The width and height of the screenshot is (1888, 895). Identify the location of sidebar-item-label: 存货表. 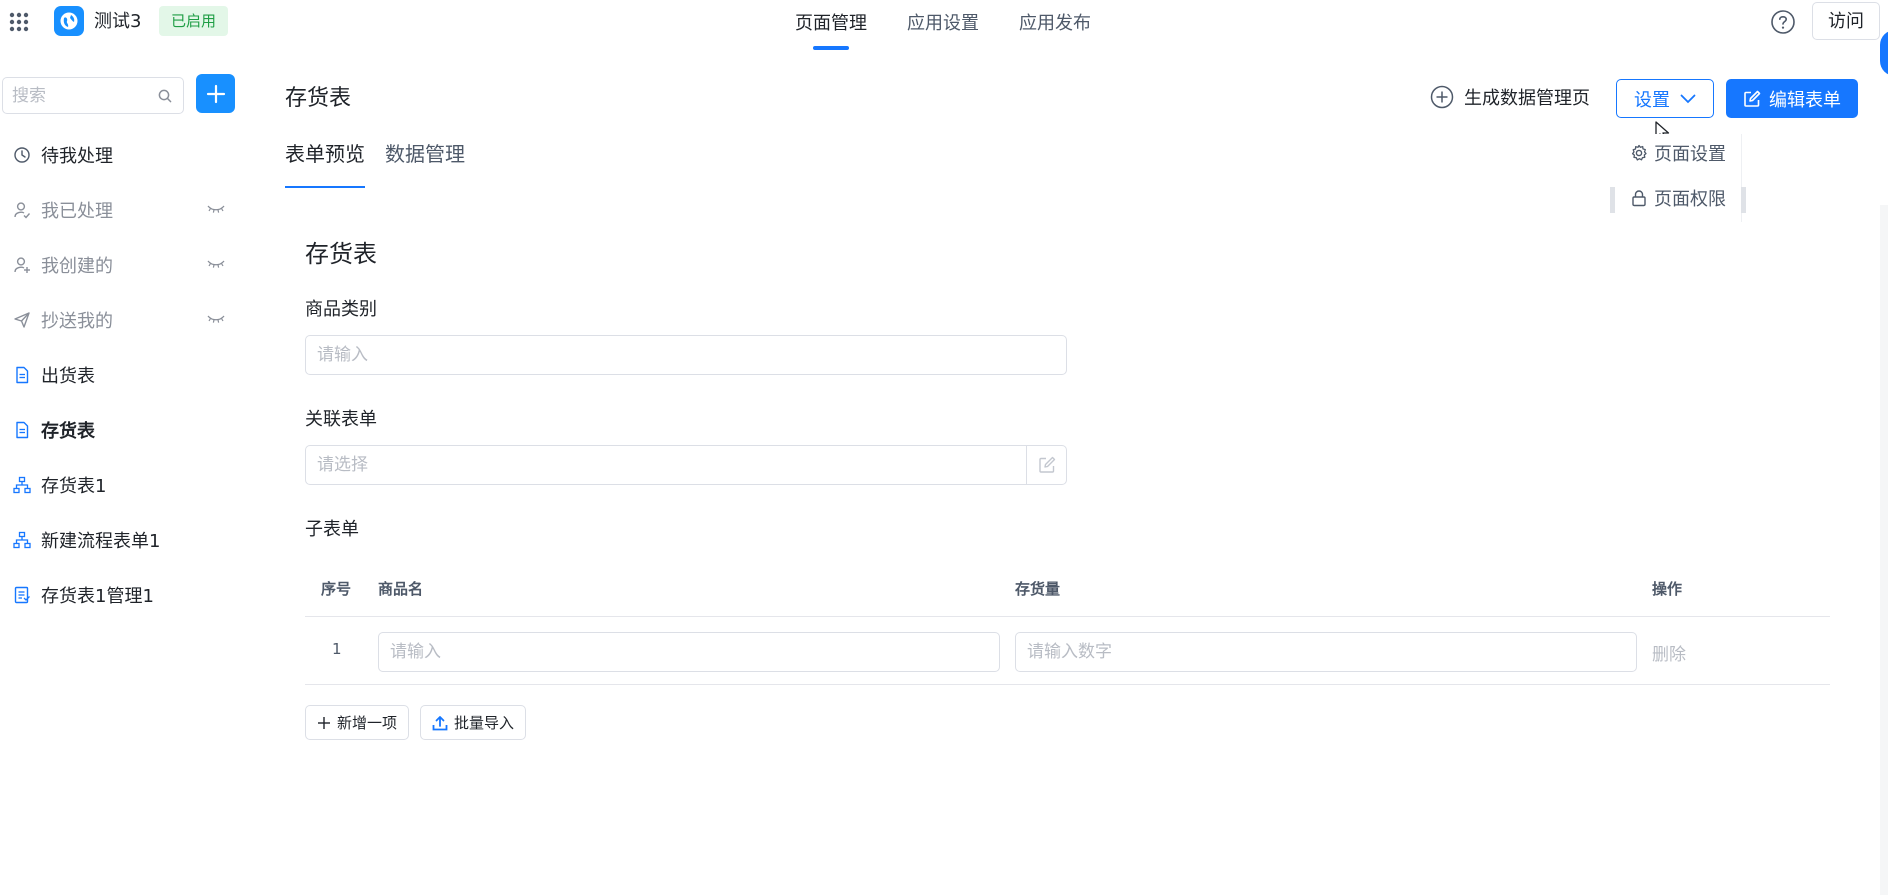
(68, 431).